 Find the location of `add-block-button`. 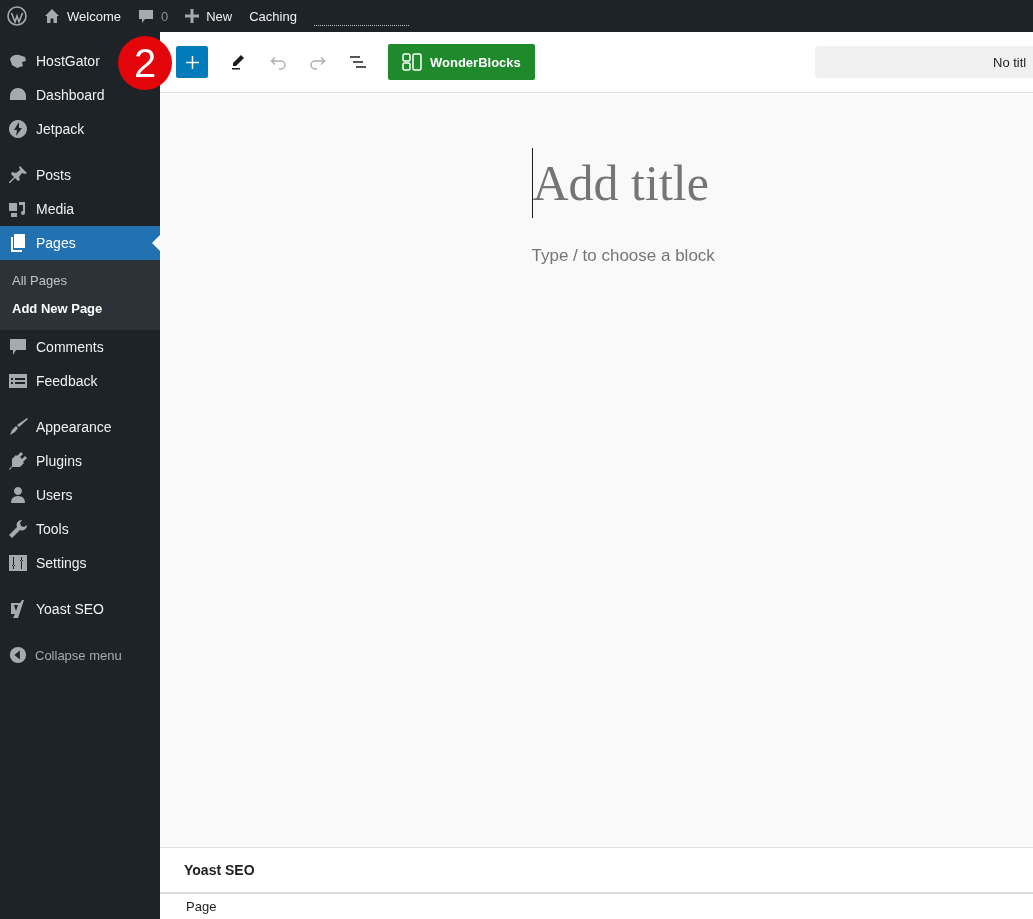

add-block-button is located at coordinates (192, 62).